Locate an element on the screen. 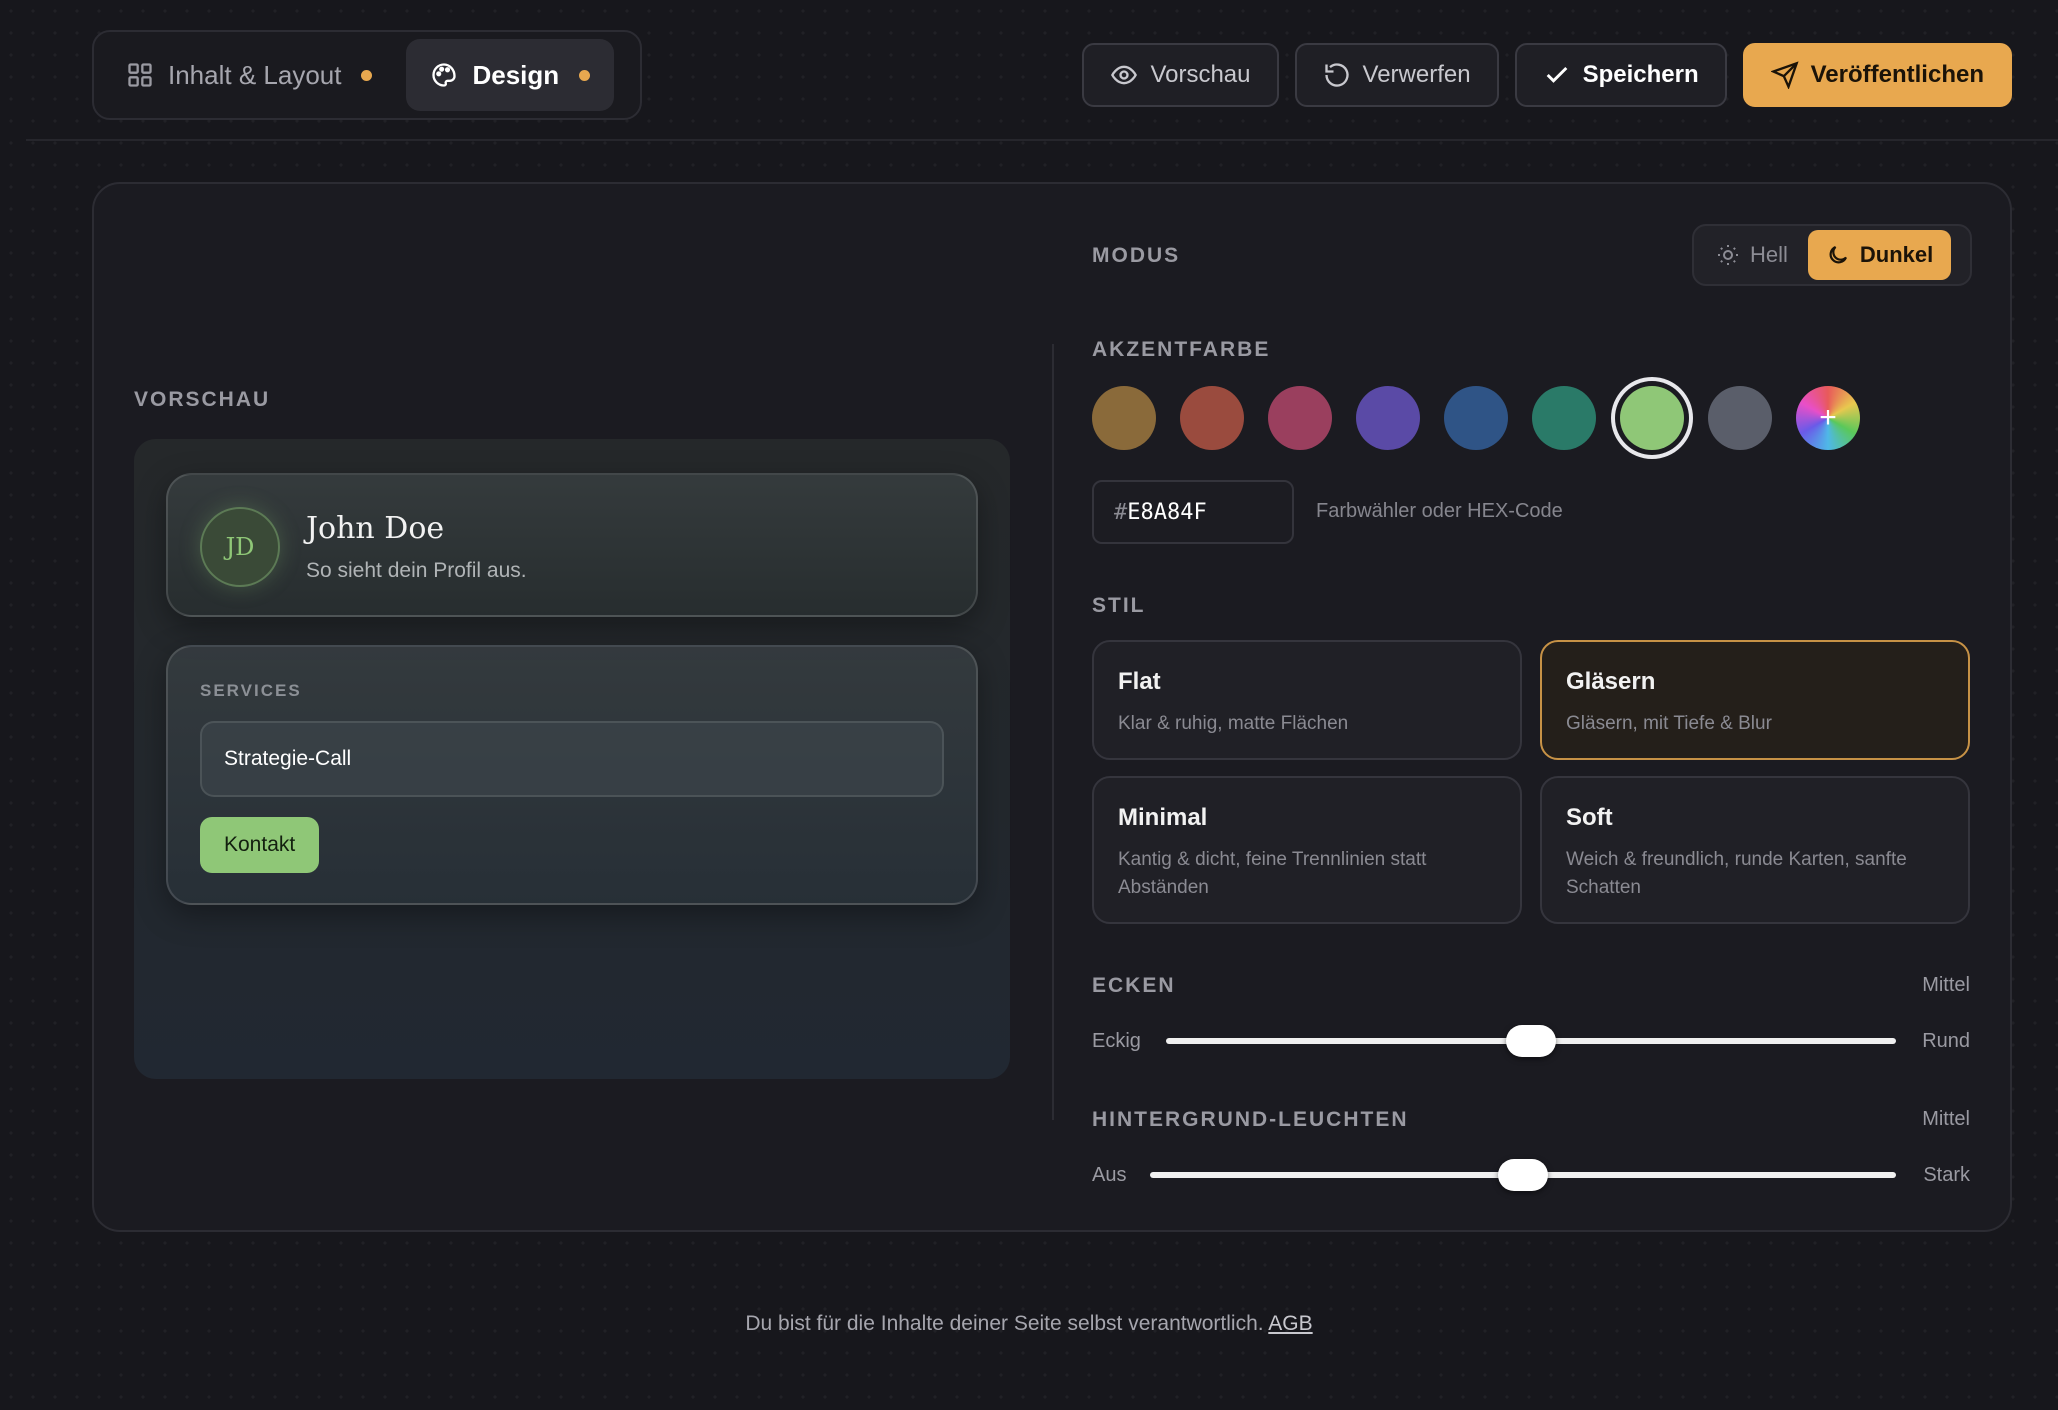 This screenshot has height=1410, width=2058. style-title: Minimal is located at coordinates (1163, 817).